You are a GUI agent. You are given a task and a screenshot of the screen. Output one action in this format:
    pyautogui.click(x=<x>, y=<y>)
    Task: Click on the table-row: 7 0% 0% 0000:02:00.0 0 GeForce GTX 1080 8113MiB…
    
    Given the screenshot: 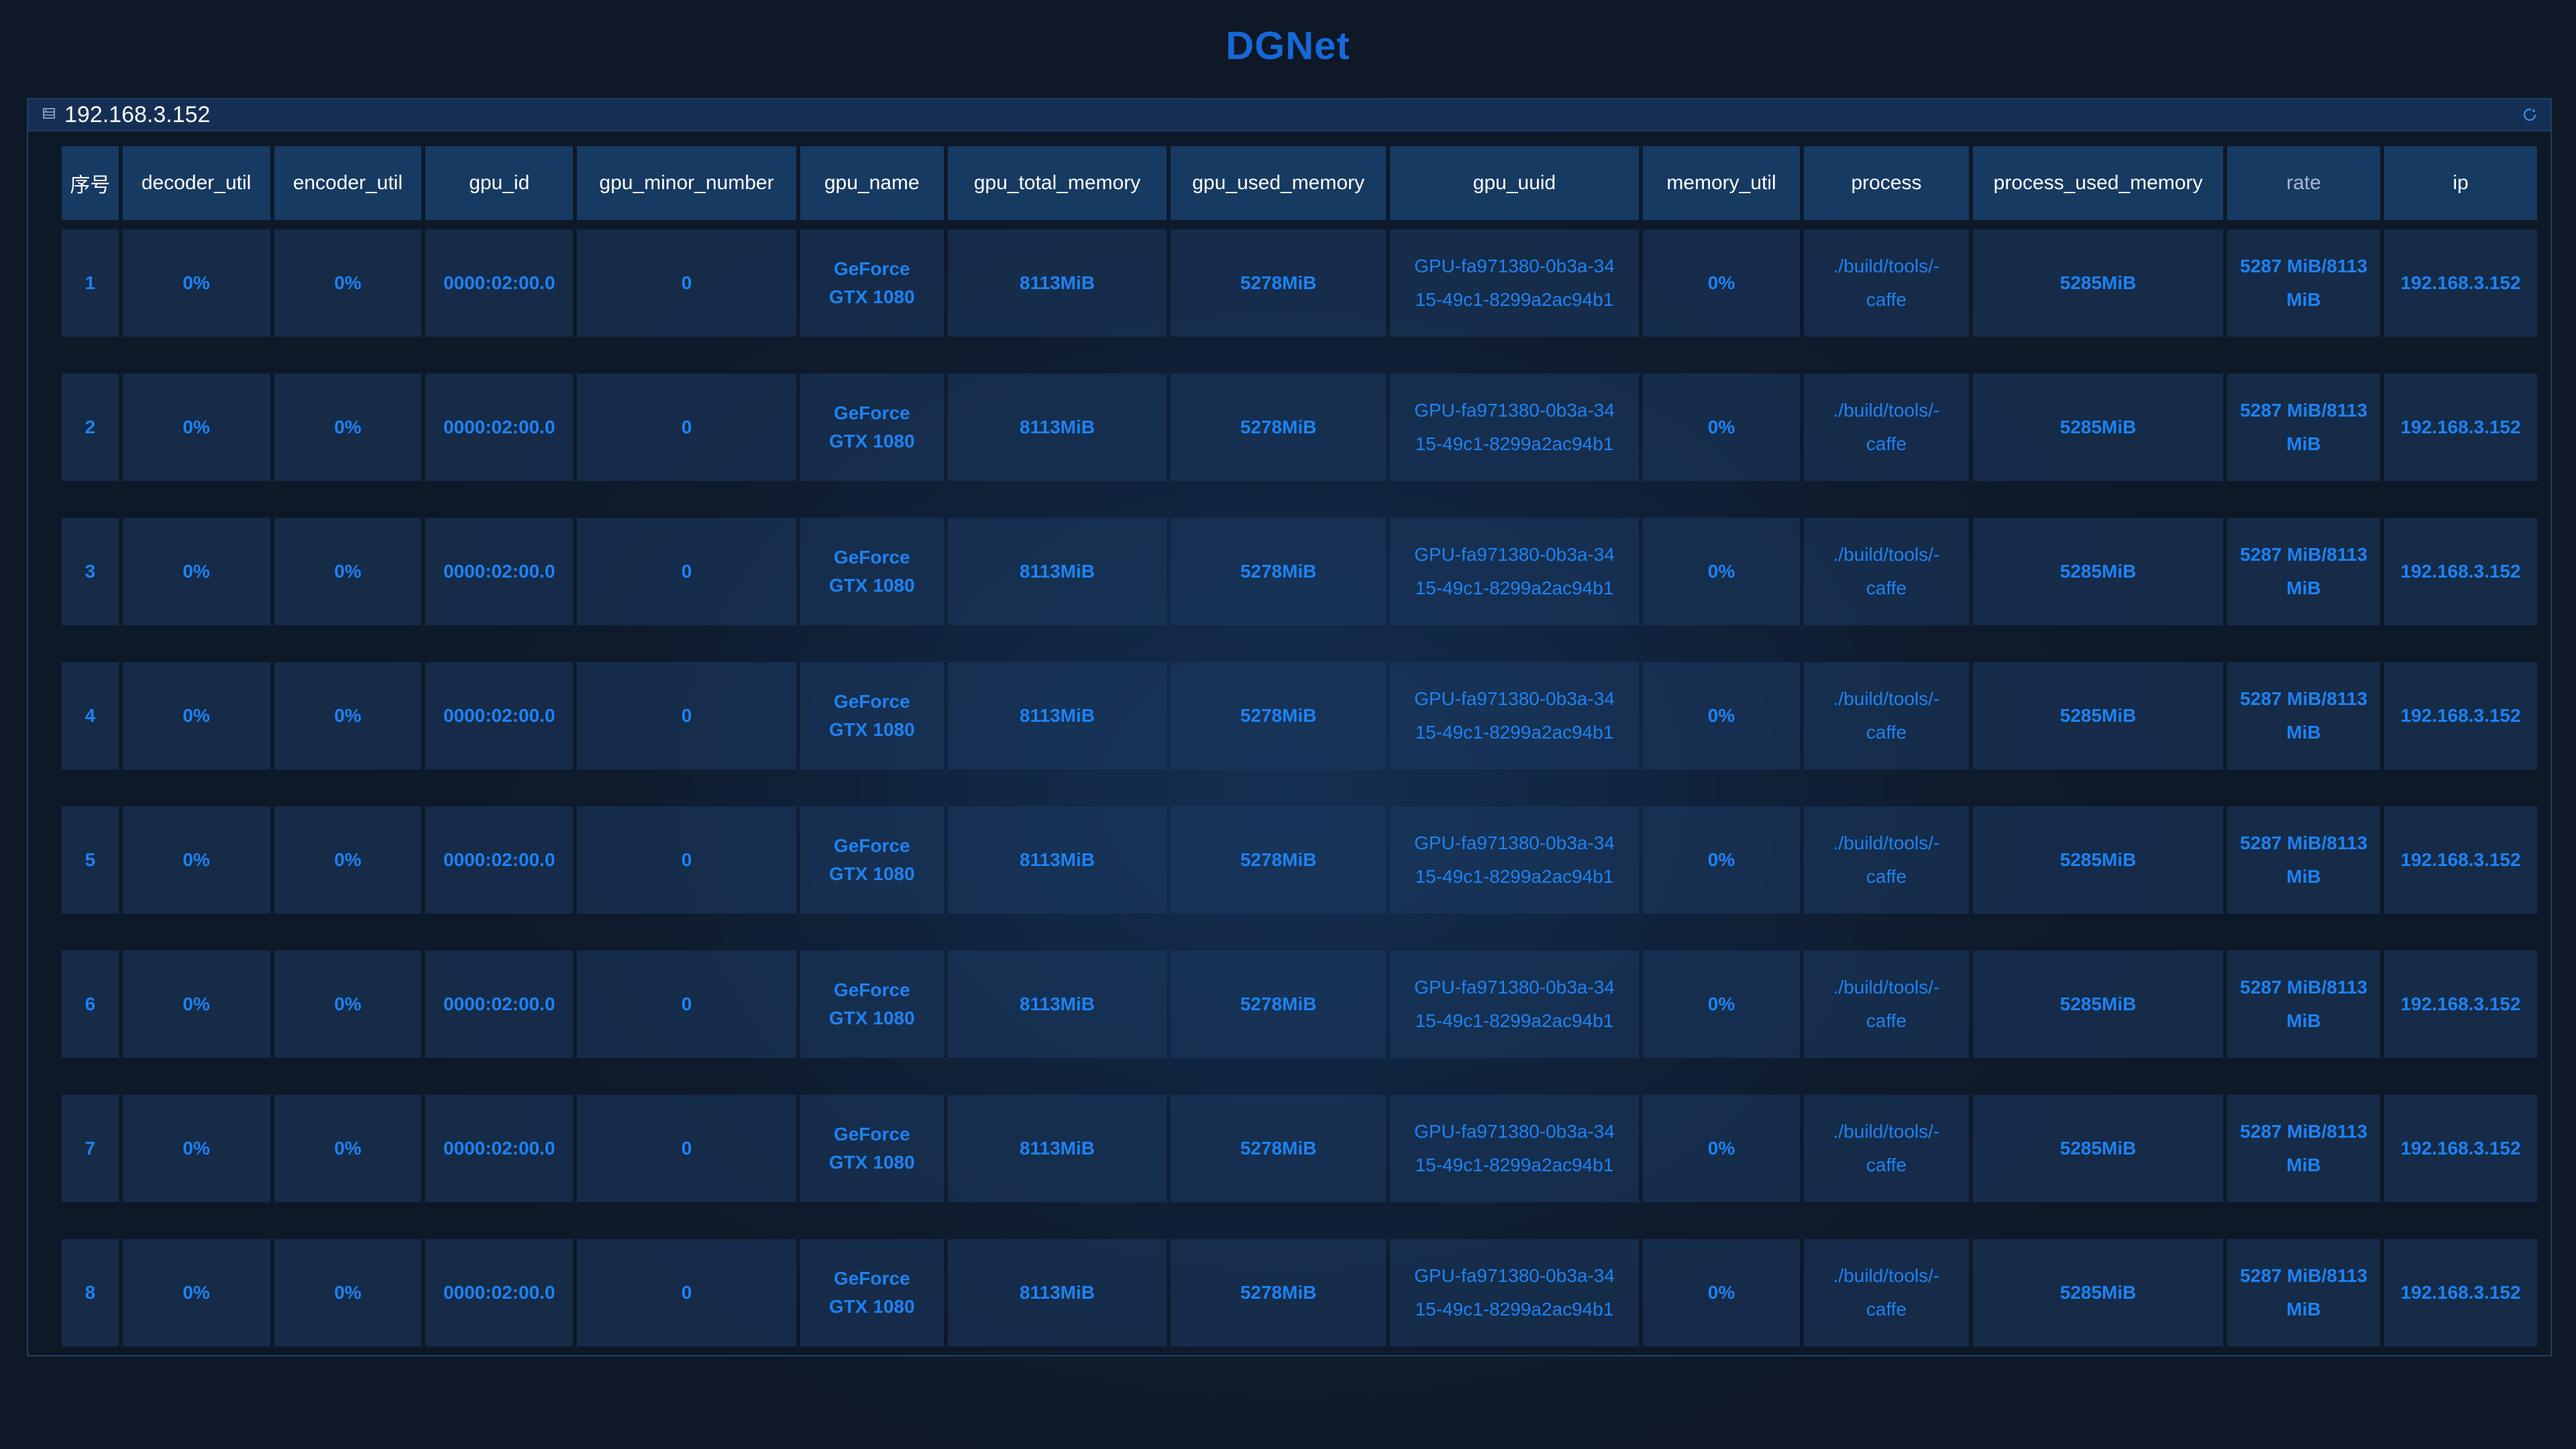 What is the action you would take?
    pyautogui.click(x=1299, y=1148)
    